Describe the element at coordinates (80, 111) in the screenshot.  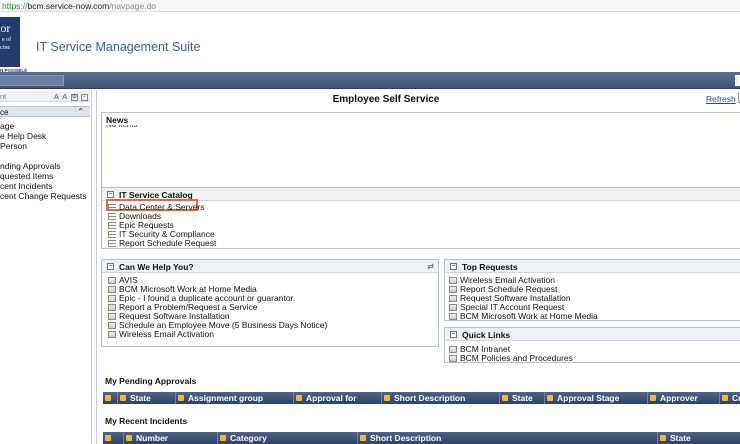
I see `double-chevron-up-icon: ⌃` at that location.